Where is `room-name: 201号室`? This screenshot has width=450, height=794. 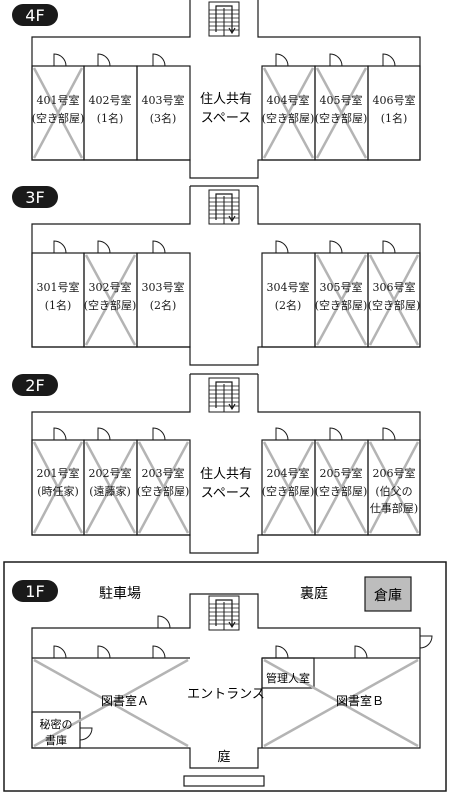 room-name: 201号室 is located at coordinates (58, 473).